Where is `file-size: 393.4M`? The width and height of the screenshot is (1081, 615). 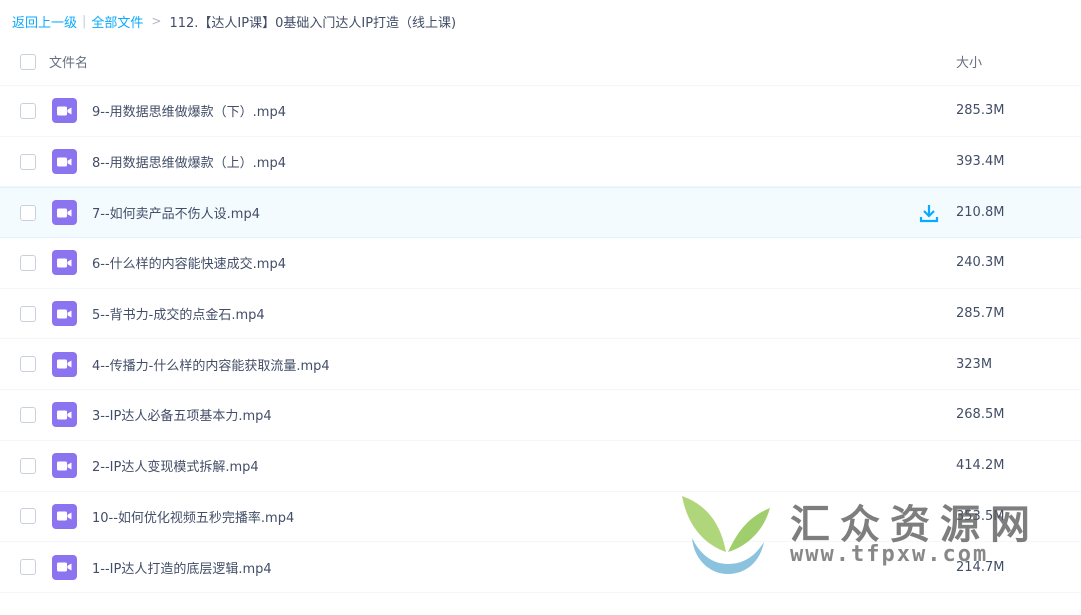
file-size: 393.4M is located at coordinates (980, 162).